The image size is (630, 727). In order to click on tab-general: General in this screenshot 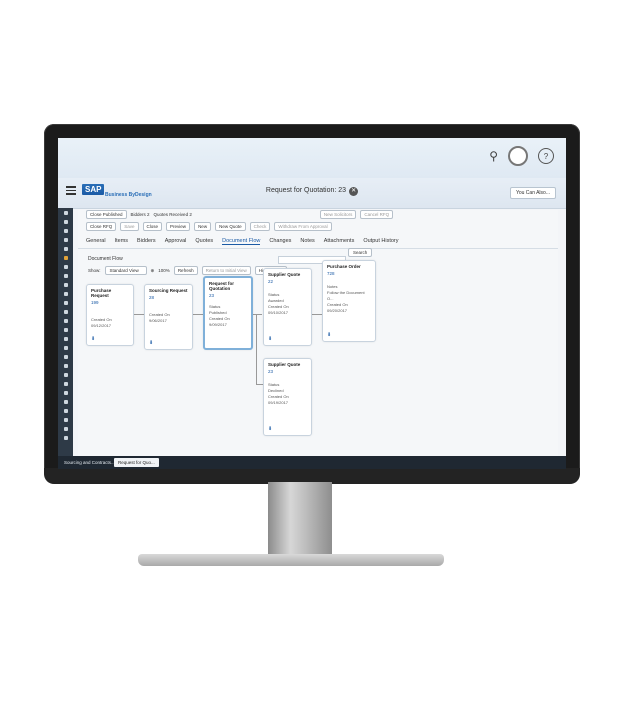, I will do `click(96, 241)`.